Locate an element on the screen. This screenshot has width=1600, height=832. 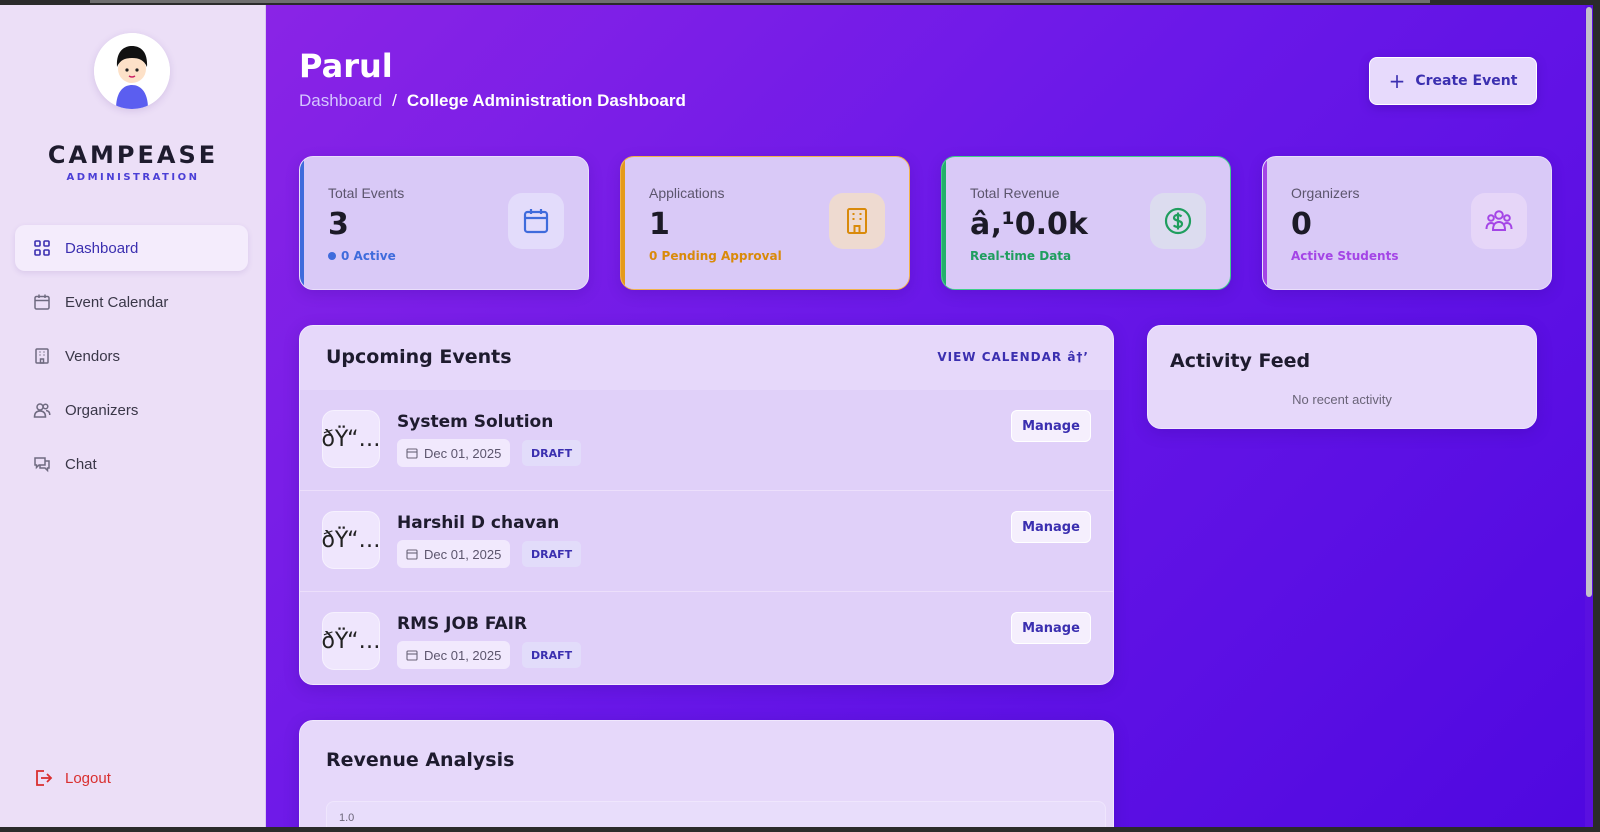
sidebar-item-label: Dashboard is located at coordinates (102, 248).